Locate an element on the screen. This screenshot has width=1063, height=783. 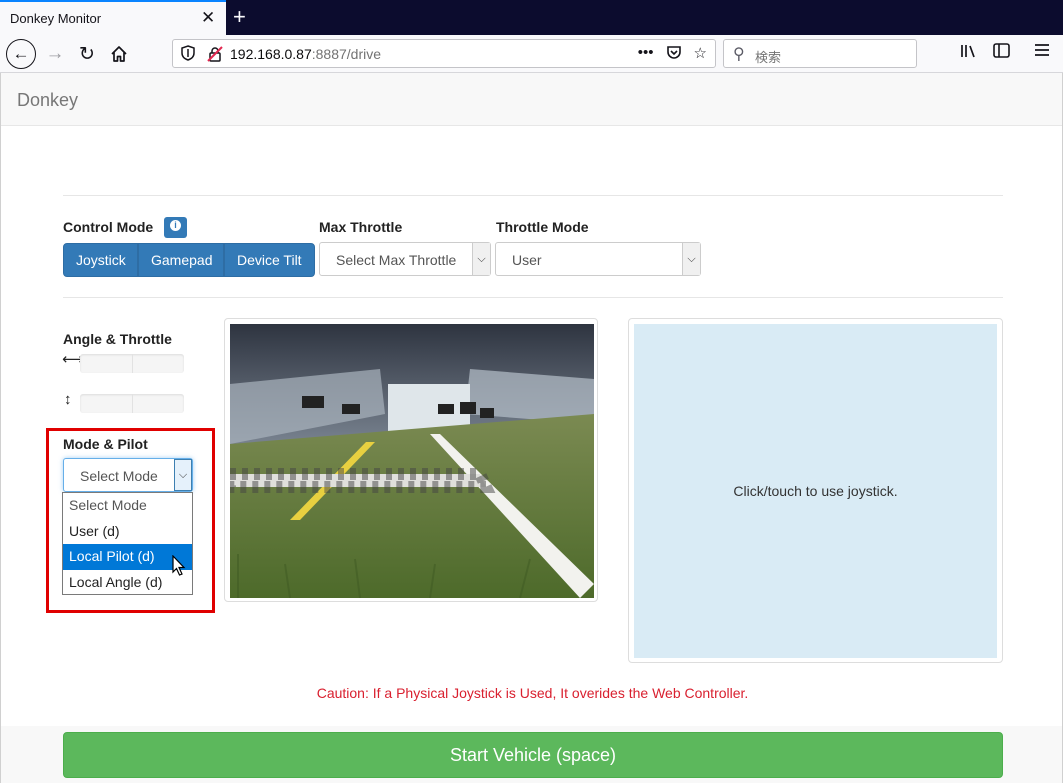
max-throttle-select: Select Max Throttle ⌵ is located at coordinates (405, 259).